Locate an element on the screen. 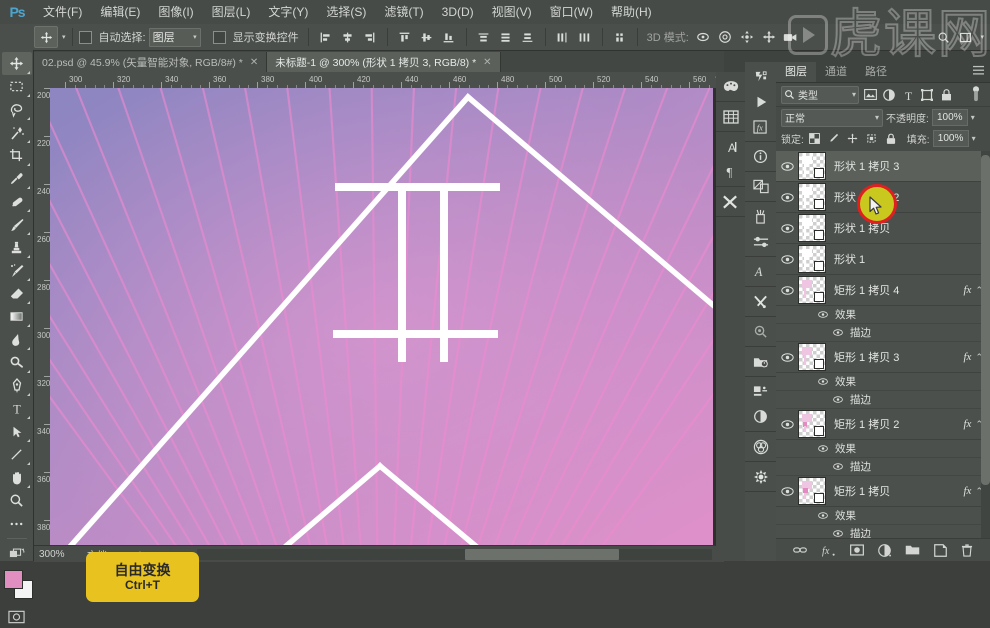 The image size is (990, 628). menu-3d: 3D(D) is located at coordinates (458, 12).